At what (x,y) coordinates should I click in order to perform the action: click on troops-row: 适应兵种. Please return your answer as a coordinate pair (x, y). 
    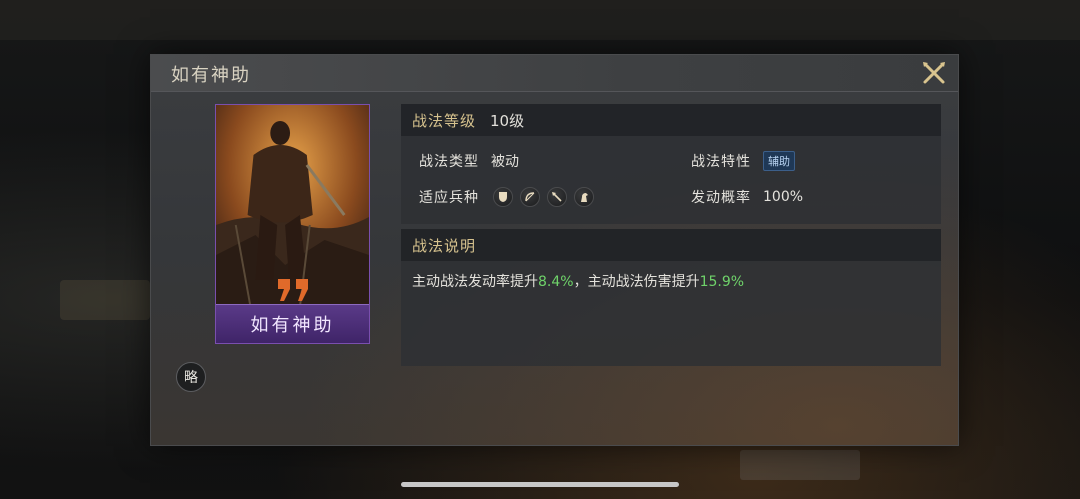
    Looking at the image, I should click on (506, 197).